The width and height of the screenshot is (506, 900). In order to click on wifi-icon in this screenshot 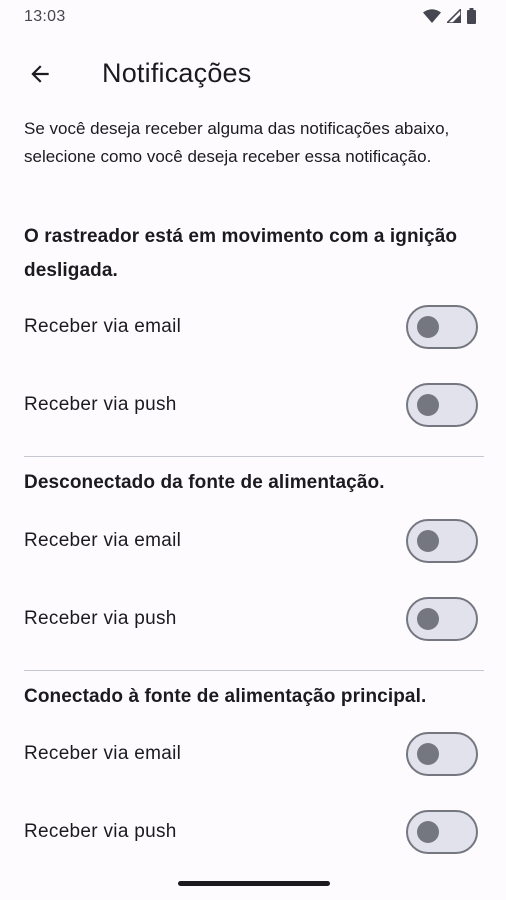, I will do `click(432, 16)`.